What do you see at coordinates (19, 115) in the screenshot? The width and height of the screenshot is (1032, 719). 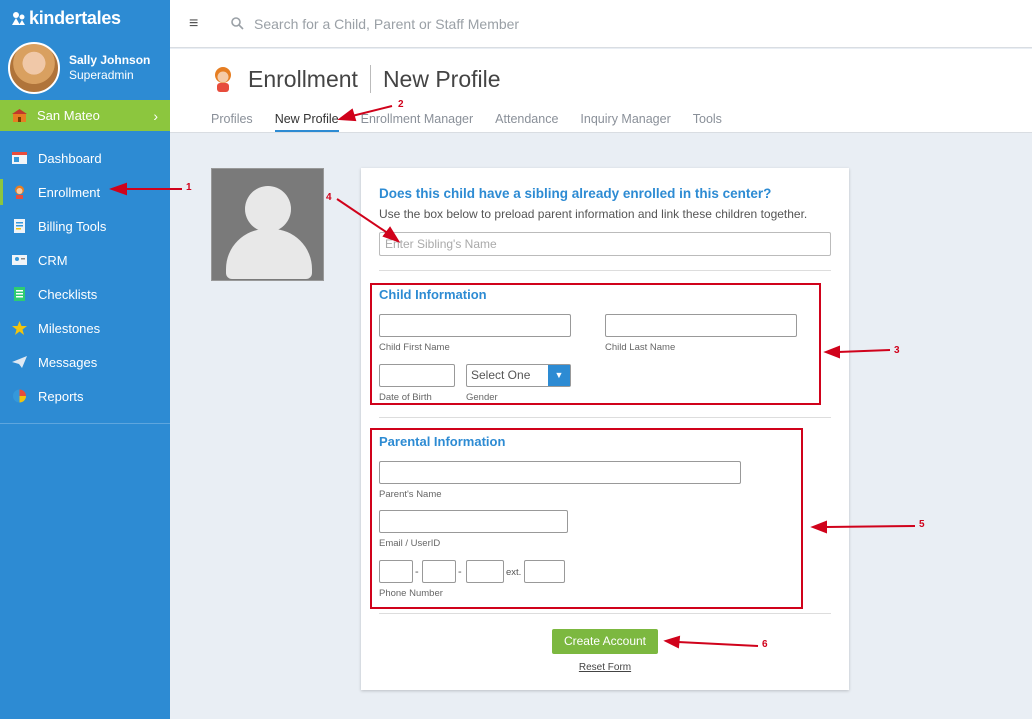 I see `school-icon` at bounding box center [19, 115].